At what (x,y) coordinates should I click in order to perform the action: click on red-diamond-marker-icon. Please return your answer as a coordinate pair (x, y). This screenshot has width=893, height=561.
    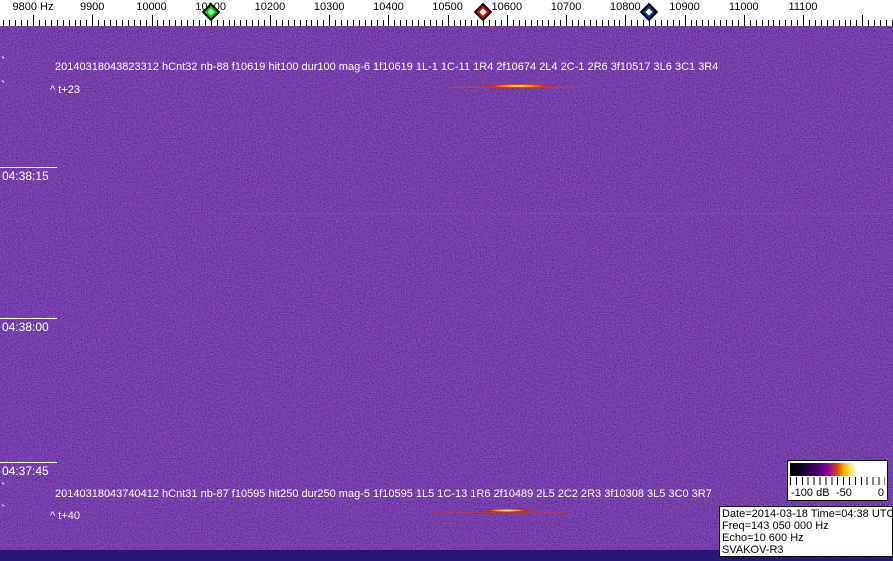
    Looking at the image, I should click on (483, 12).